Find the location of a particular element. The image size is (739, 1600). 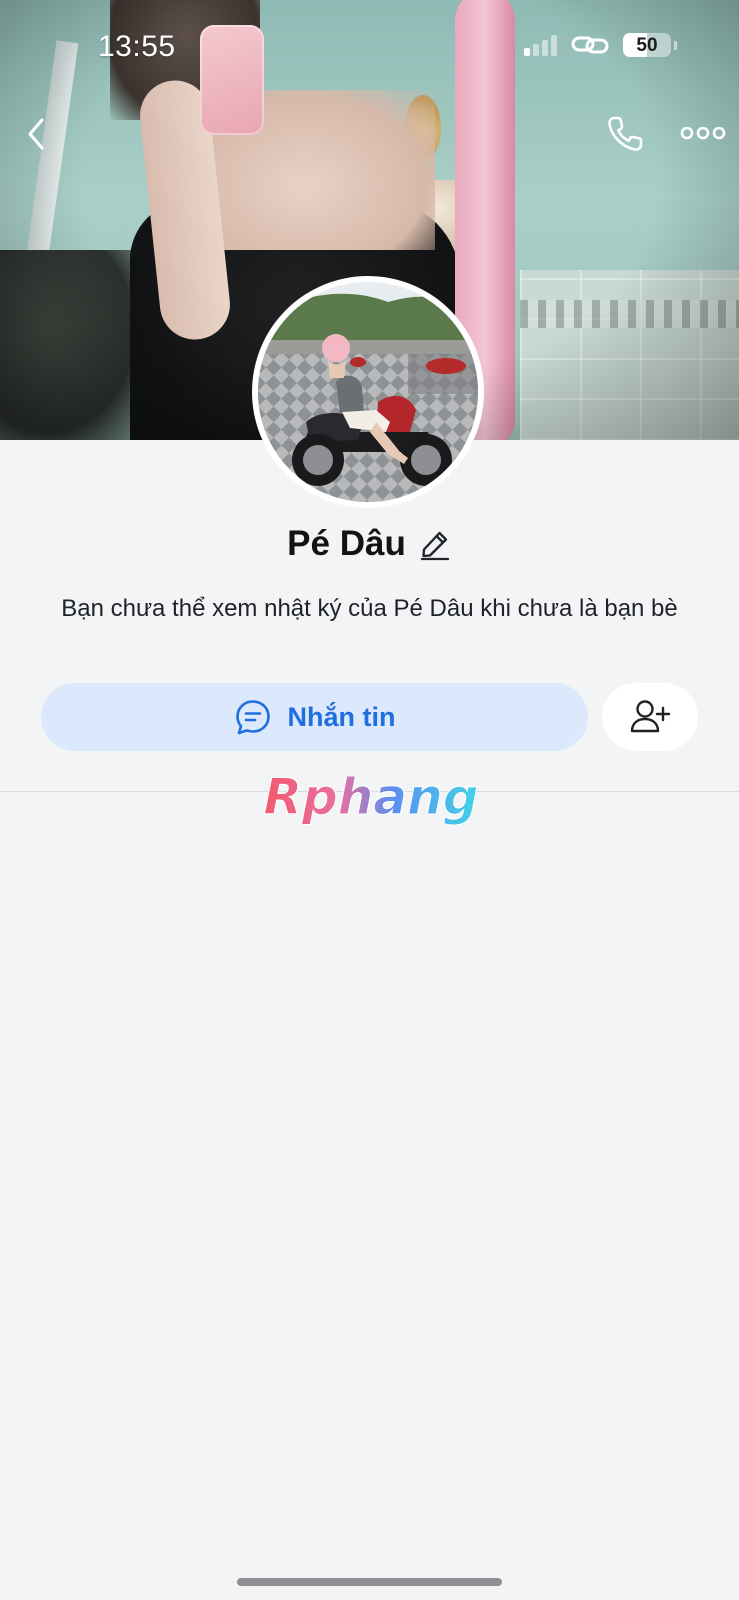

message-button: Nhắn tin is located at coordinates (314, 717).